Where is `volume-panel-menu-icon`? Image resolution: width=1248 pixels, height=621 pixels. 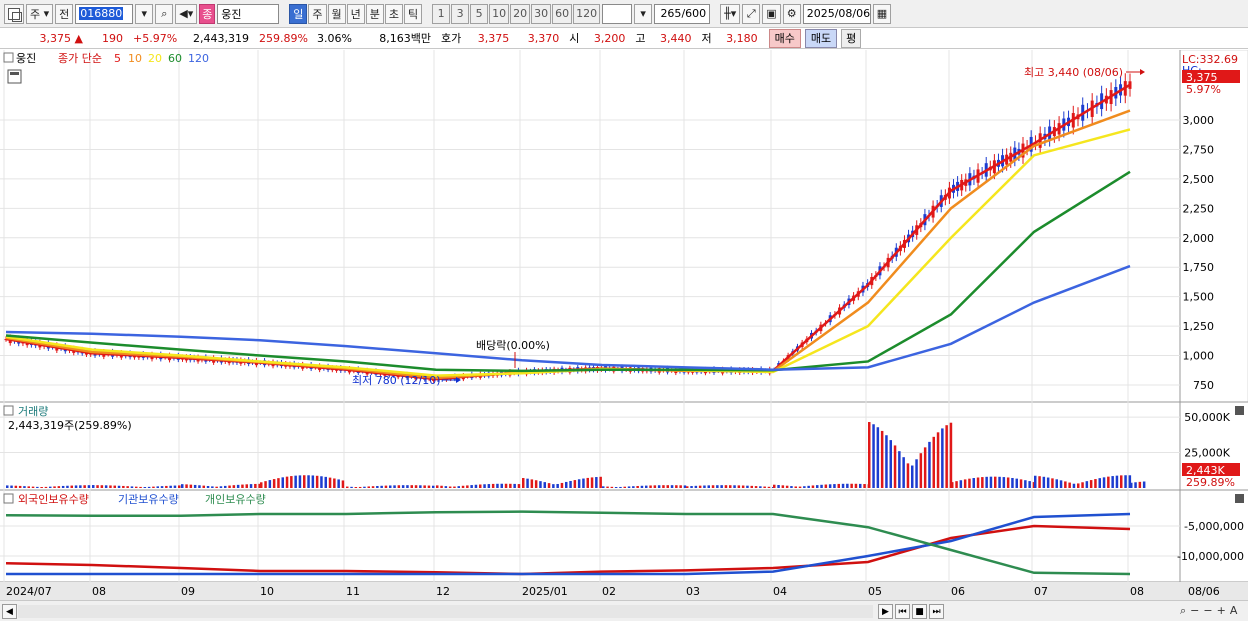
volume-panel-menu-icon is located at coordinates (8, 410).